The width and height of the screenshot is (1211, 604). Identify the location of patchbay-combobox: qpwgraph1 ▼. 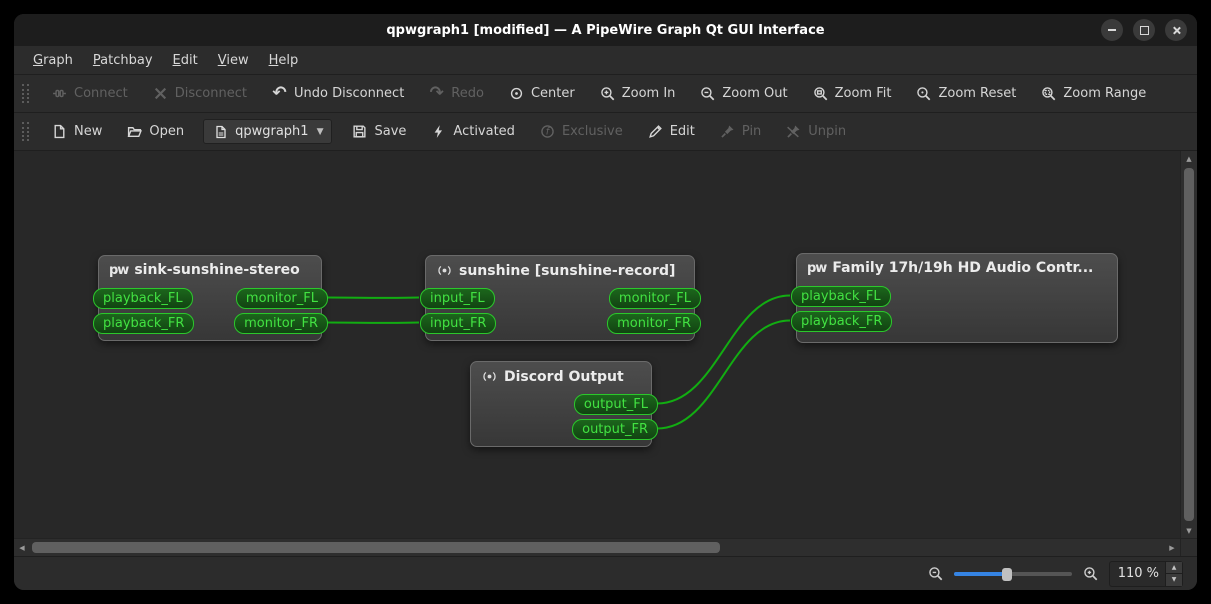
(268, 131).